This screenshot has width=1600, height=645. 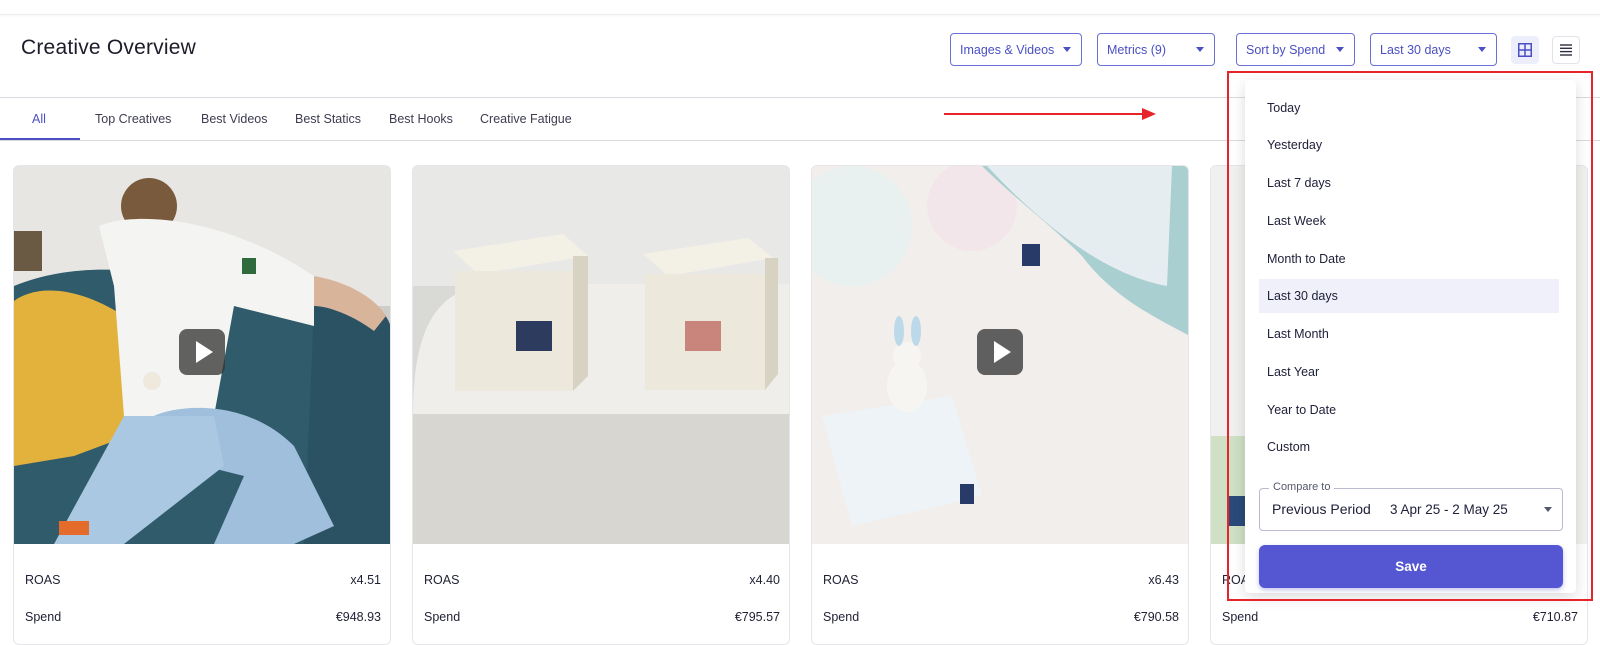 What do you see at coordinates (1409, 296) in the screenshot?
I see `date-option-last-30-days: Last 30 days` at bounding box center [1409, 296].